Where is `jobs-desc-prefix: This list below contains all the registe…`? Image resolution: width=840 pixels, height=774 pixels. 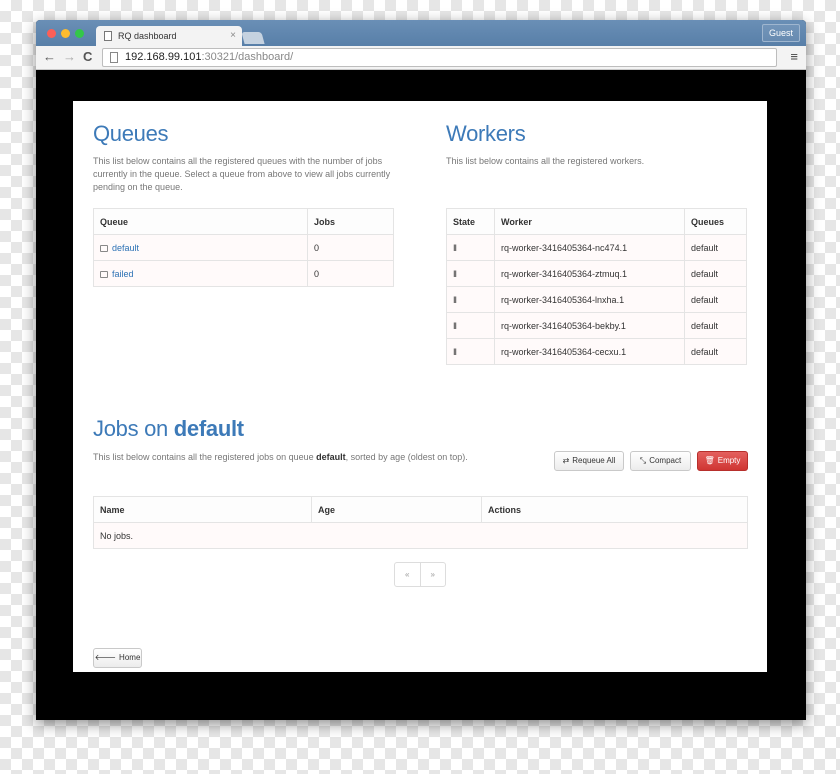
jobs-desc-prefix: This list below contains all the registe… is located at coordinates (205, 457).